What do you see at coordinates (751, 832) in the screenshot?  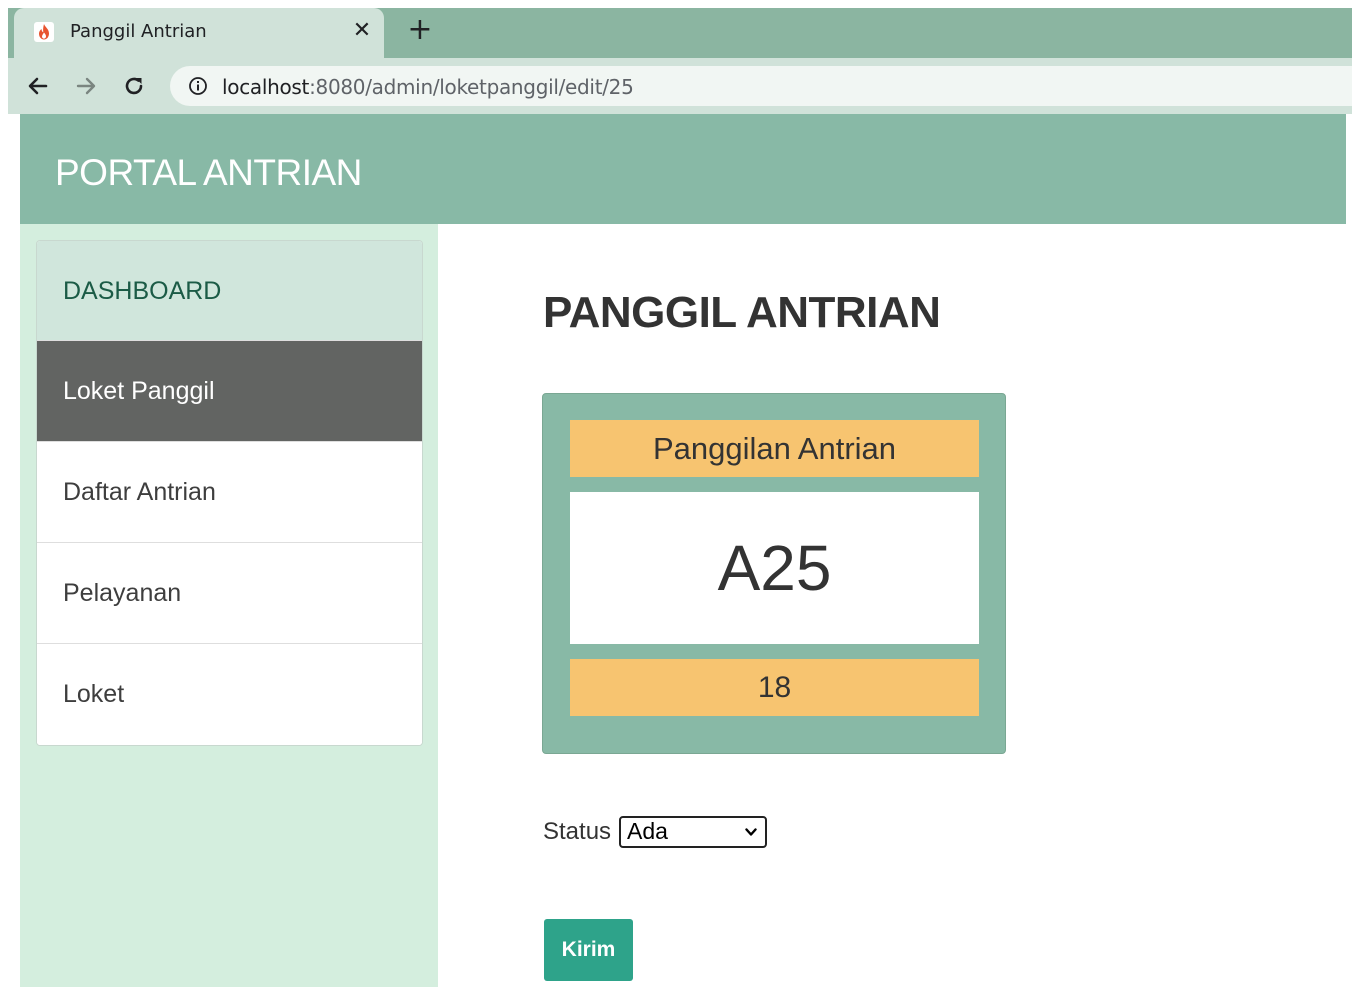 I see `chevron-down-icon` at bounding box center [751, 832].